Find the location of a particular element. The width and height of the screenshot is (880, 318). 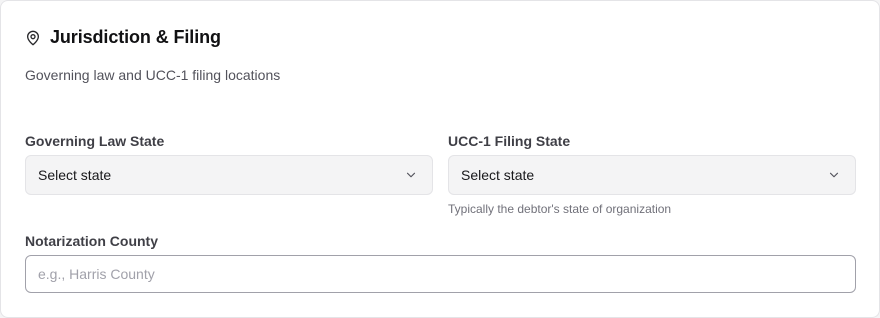

map-pin-icon is located at coordinates (33, 38).